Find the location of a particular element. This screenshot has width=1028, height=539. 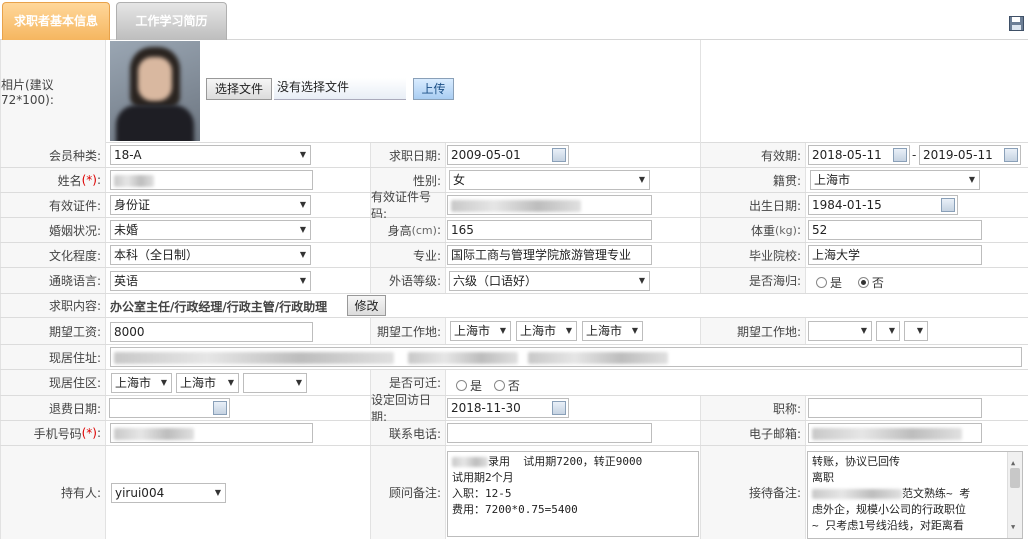

returnee-yes-radio is located at coordinates (821, 282).